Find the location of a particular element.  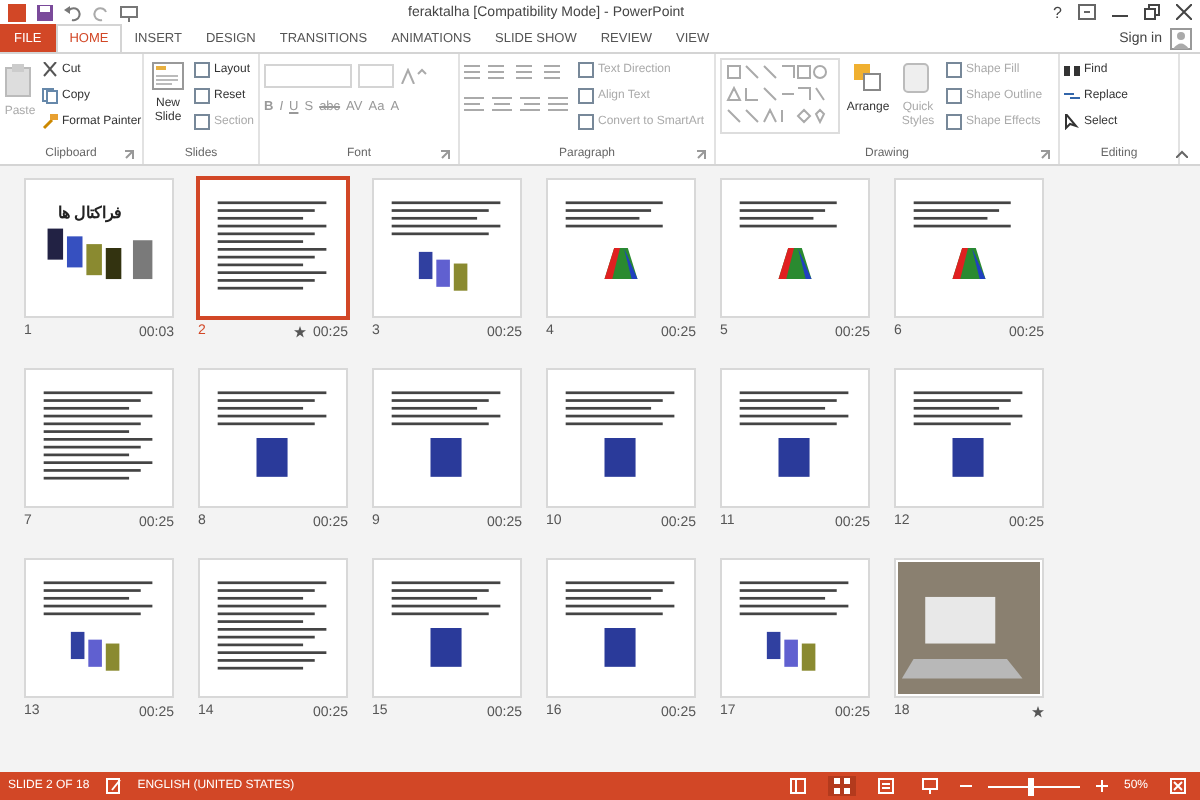

quick-styles-icon is located at coordinates (918, 80).